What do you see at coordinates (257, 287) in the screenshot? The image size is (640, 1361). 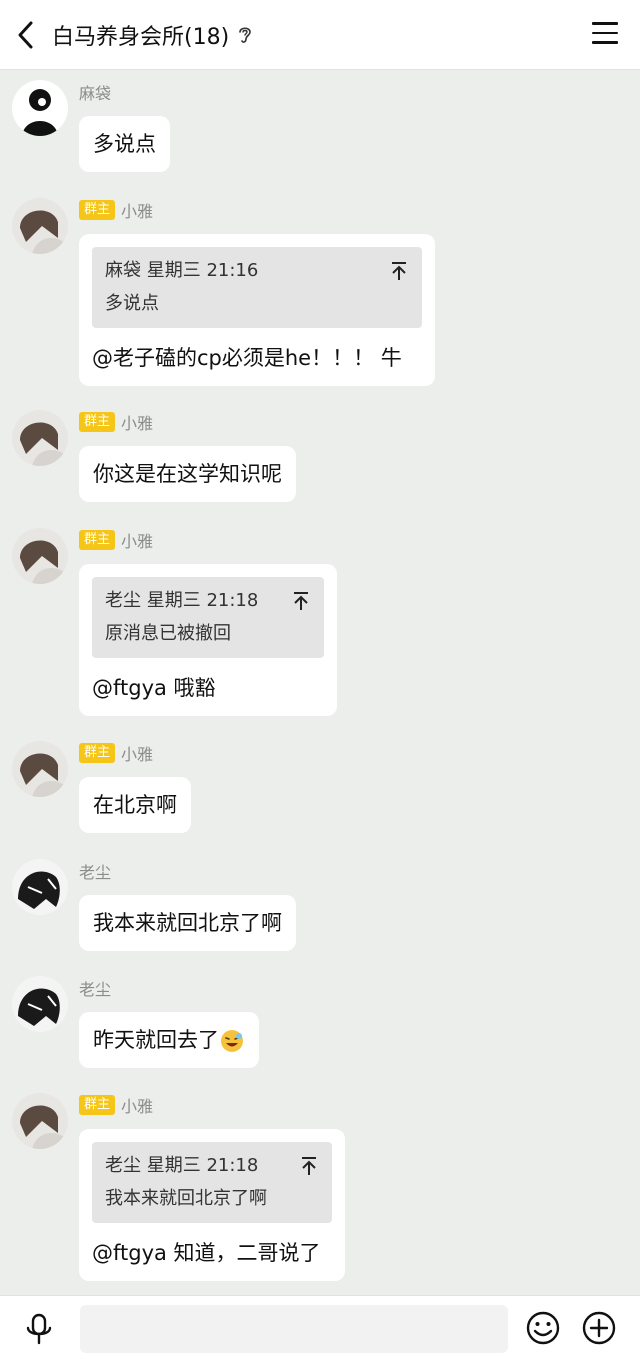 I see `quoted-message: 麻袋 星期三 21:16 多说点` at bounding box center [257, 287].